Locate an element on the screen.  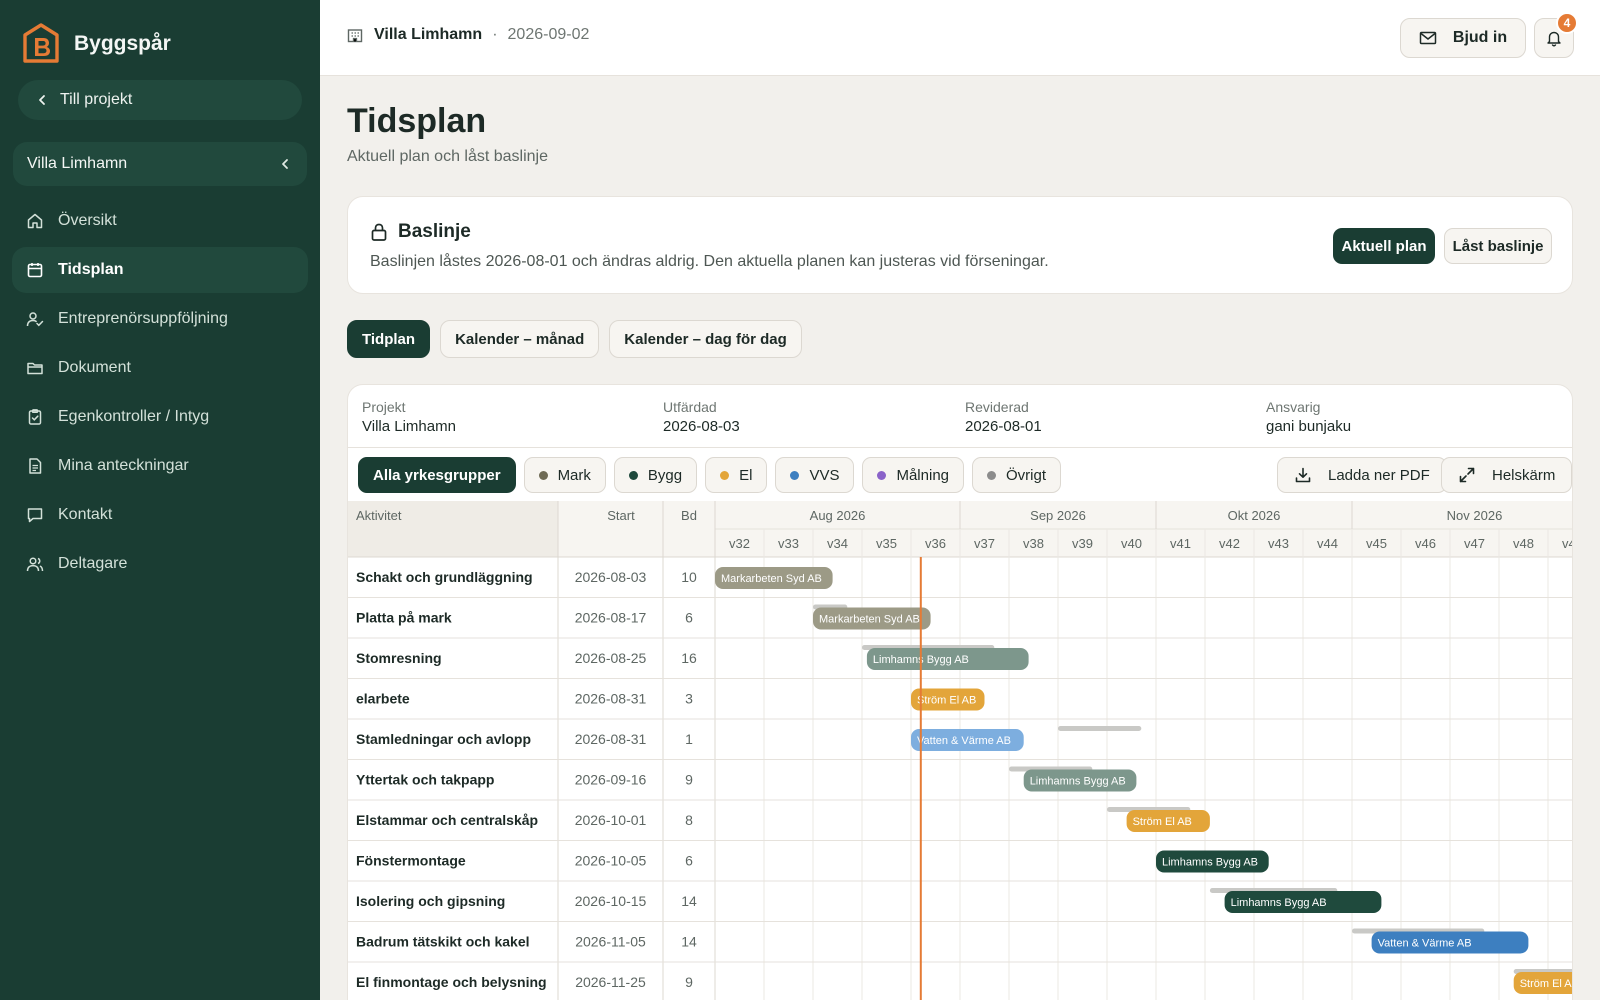
chat-icon is located at coordinates (35, 515).